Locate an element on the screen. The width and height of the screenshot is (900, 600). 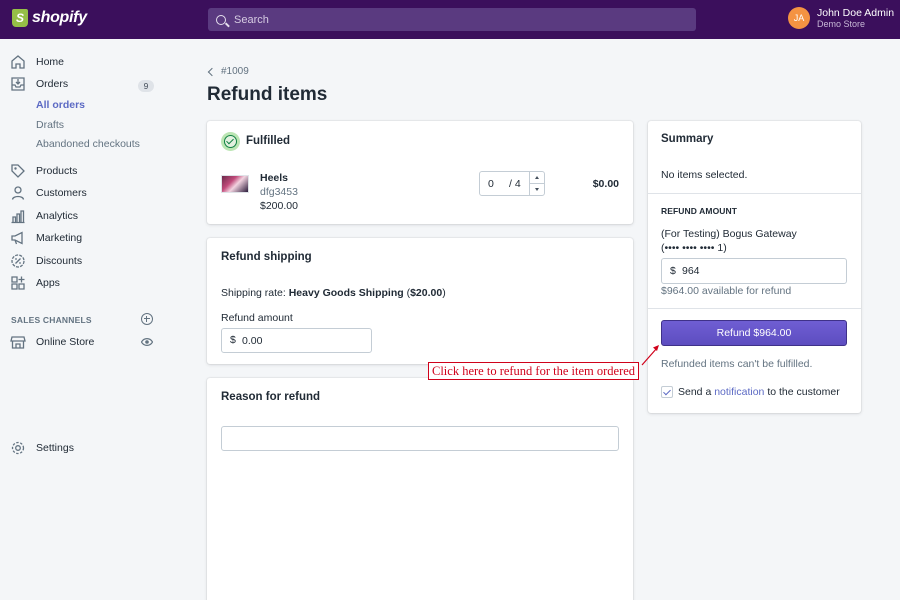
reason-input is located at coordinates (420, 438).